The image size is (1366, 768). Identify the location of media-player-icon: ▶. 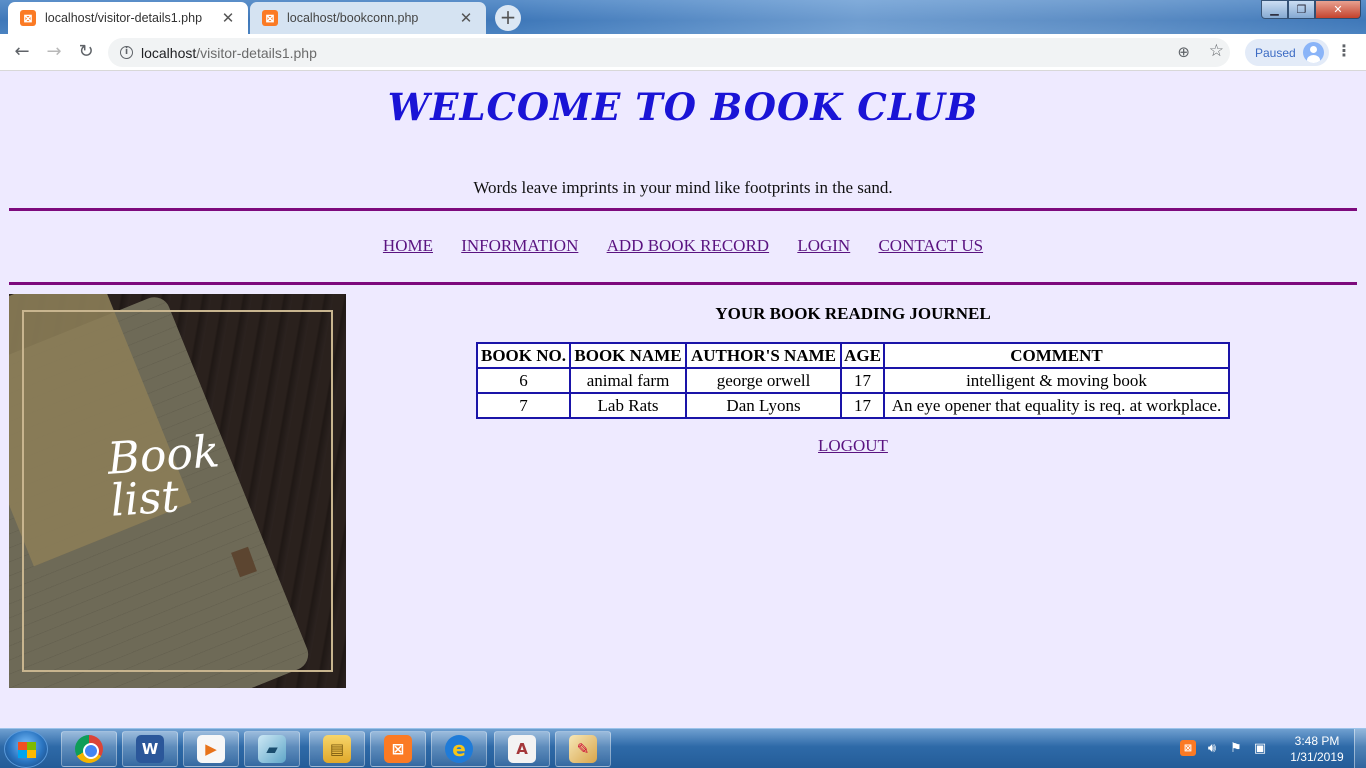
(211, 749).